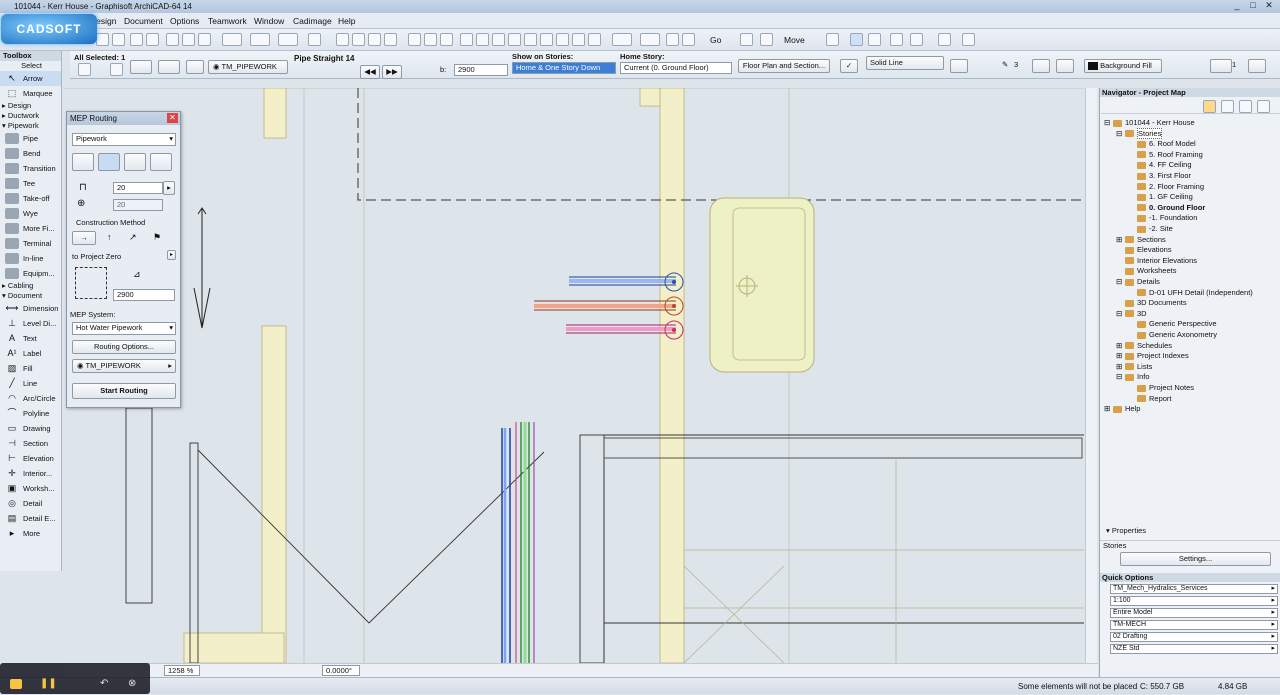 This screenshot has width=1280, height=695. Describe the element at coordinates (1227, 106) in the screenshot. I see `view-map-icon` at that location.